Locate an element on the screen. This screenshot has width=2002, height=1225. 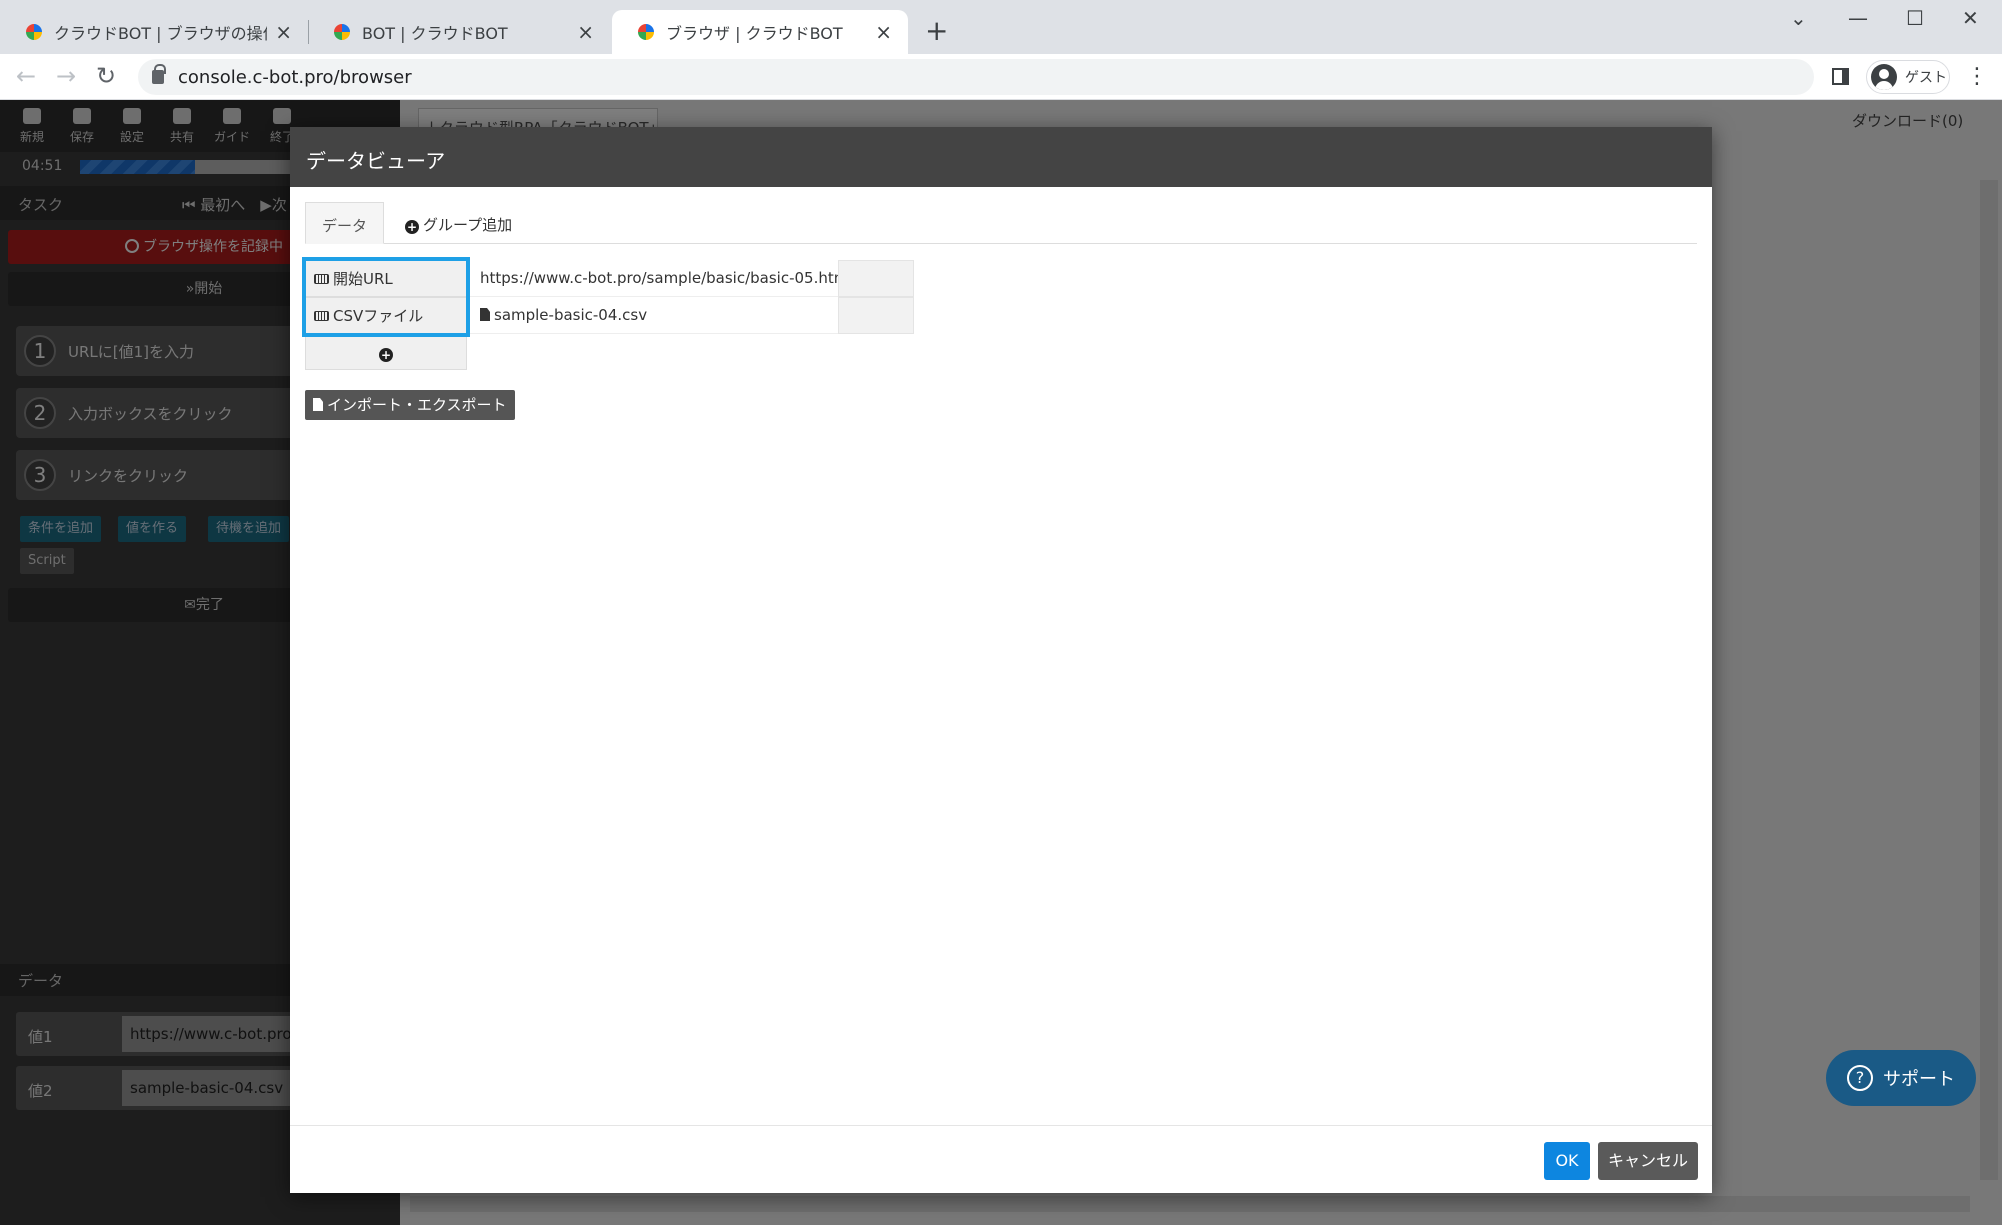
modal-title: データビューア is located at coordinates (1001, 157).